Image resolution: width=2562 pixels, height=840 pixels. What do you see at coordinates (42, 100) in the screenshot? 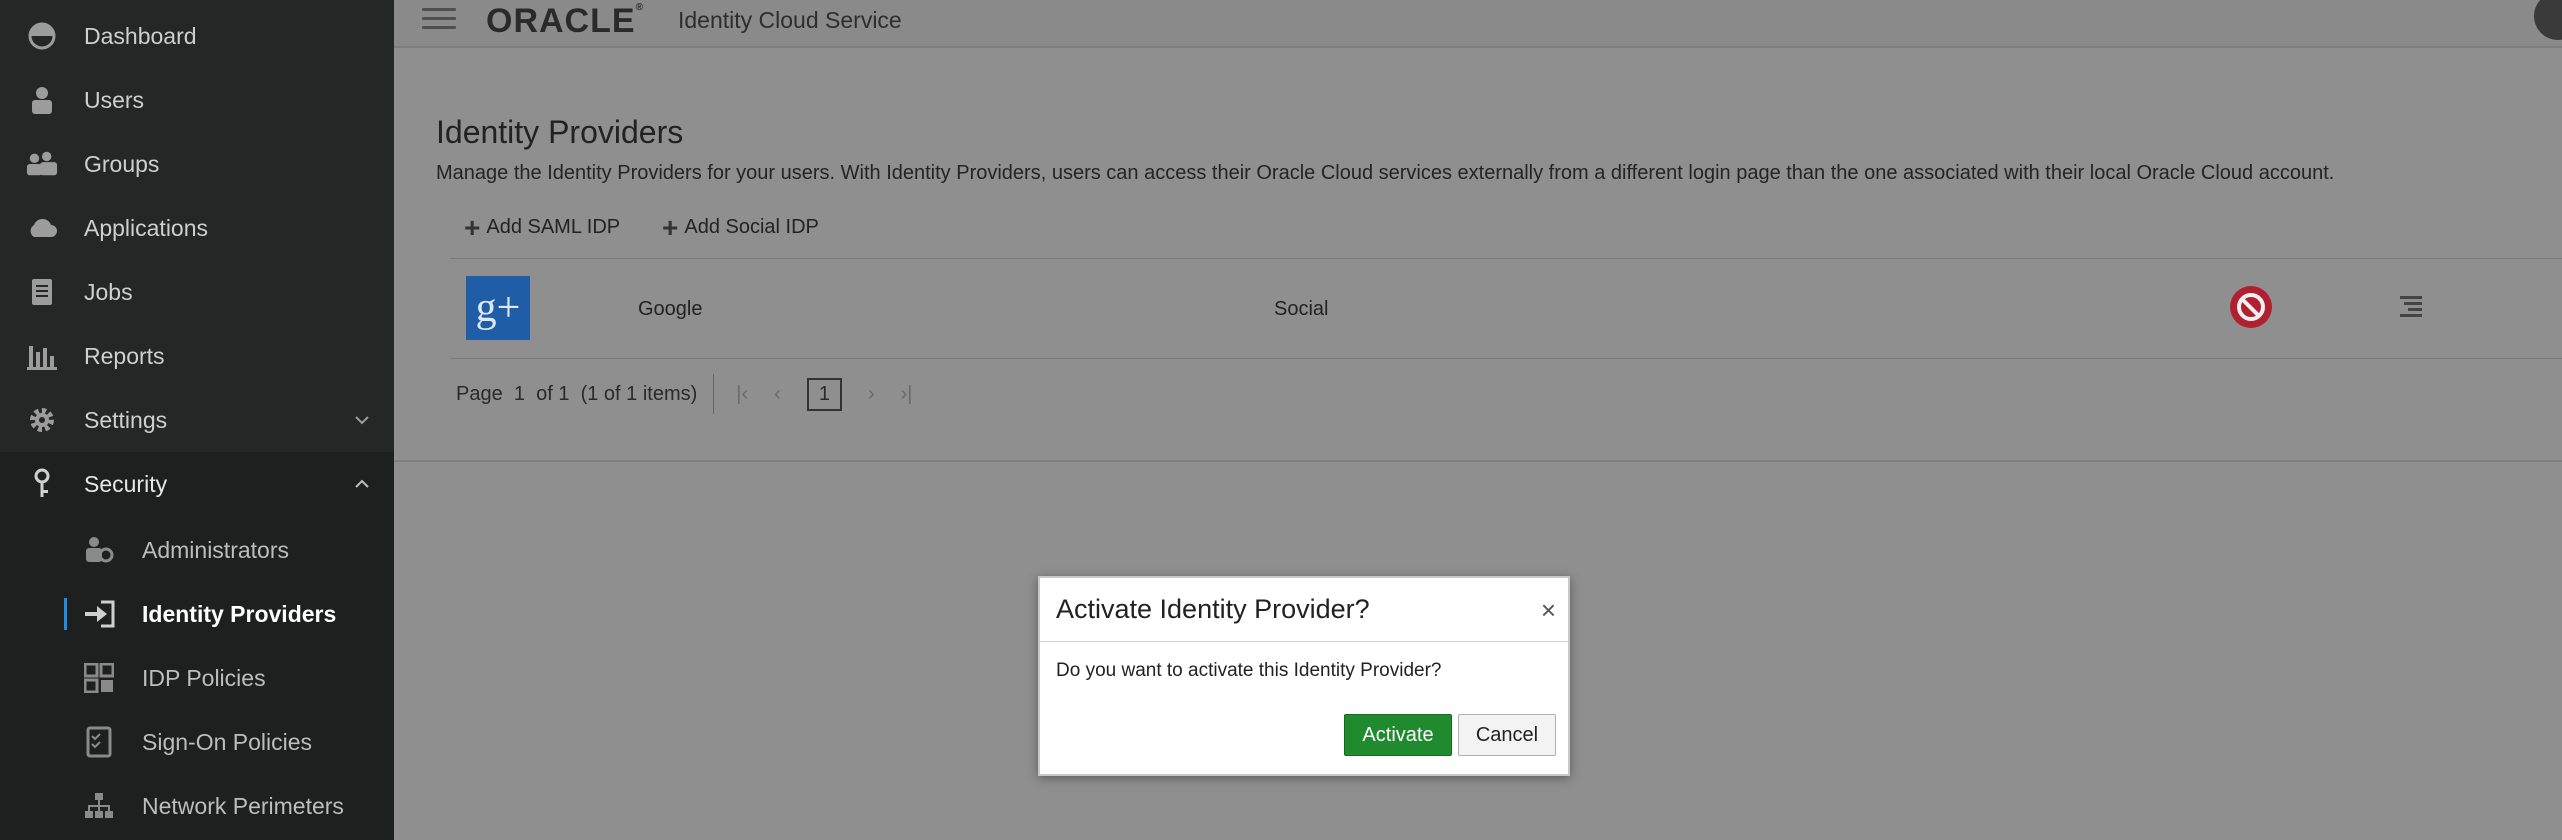
I see `user-icon` at bounding box center [42, 100].